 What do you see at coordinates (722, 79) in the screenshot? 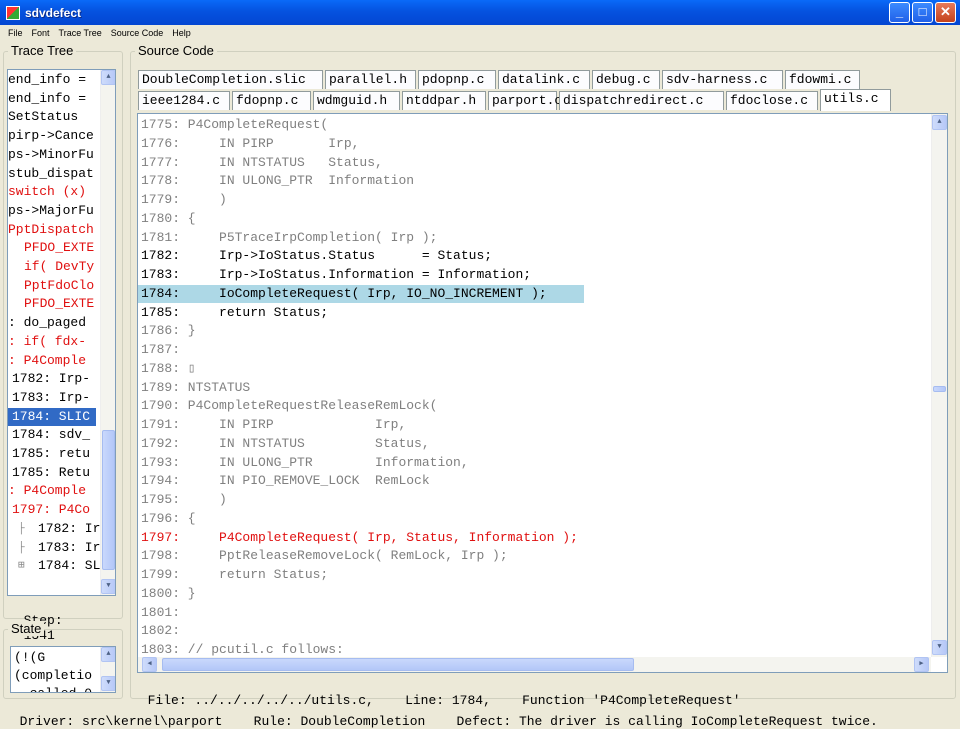
I see `tab-sdv-harness-c: sdv-harness.c` at bounding box center [722, 79].